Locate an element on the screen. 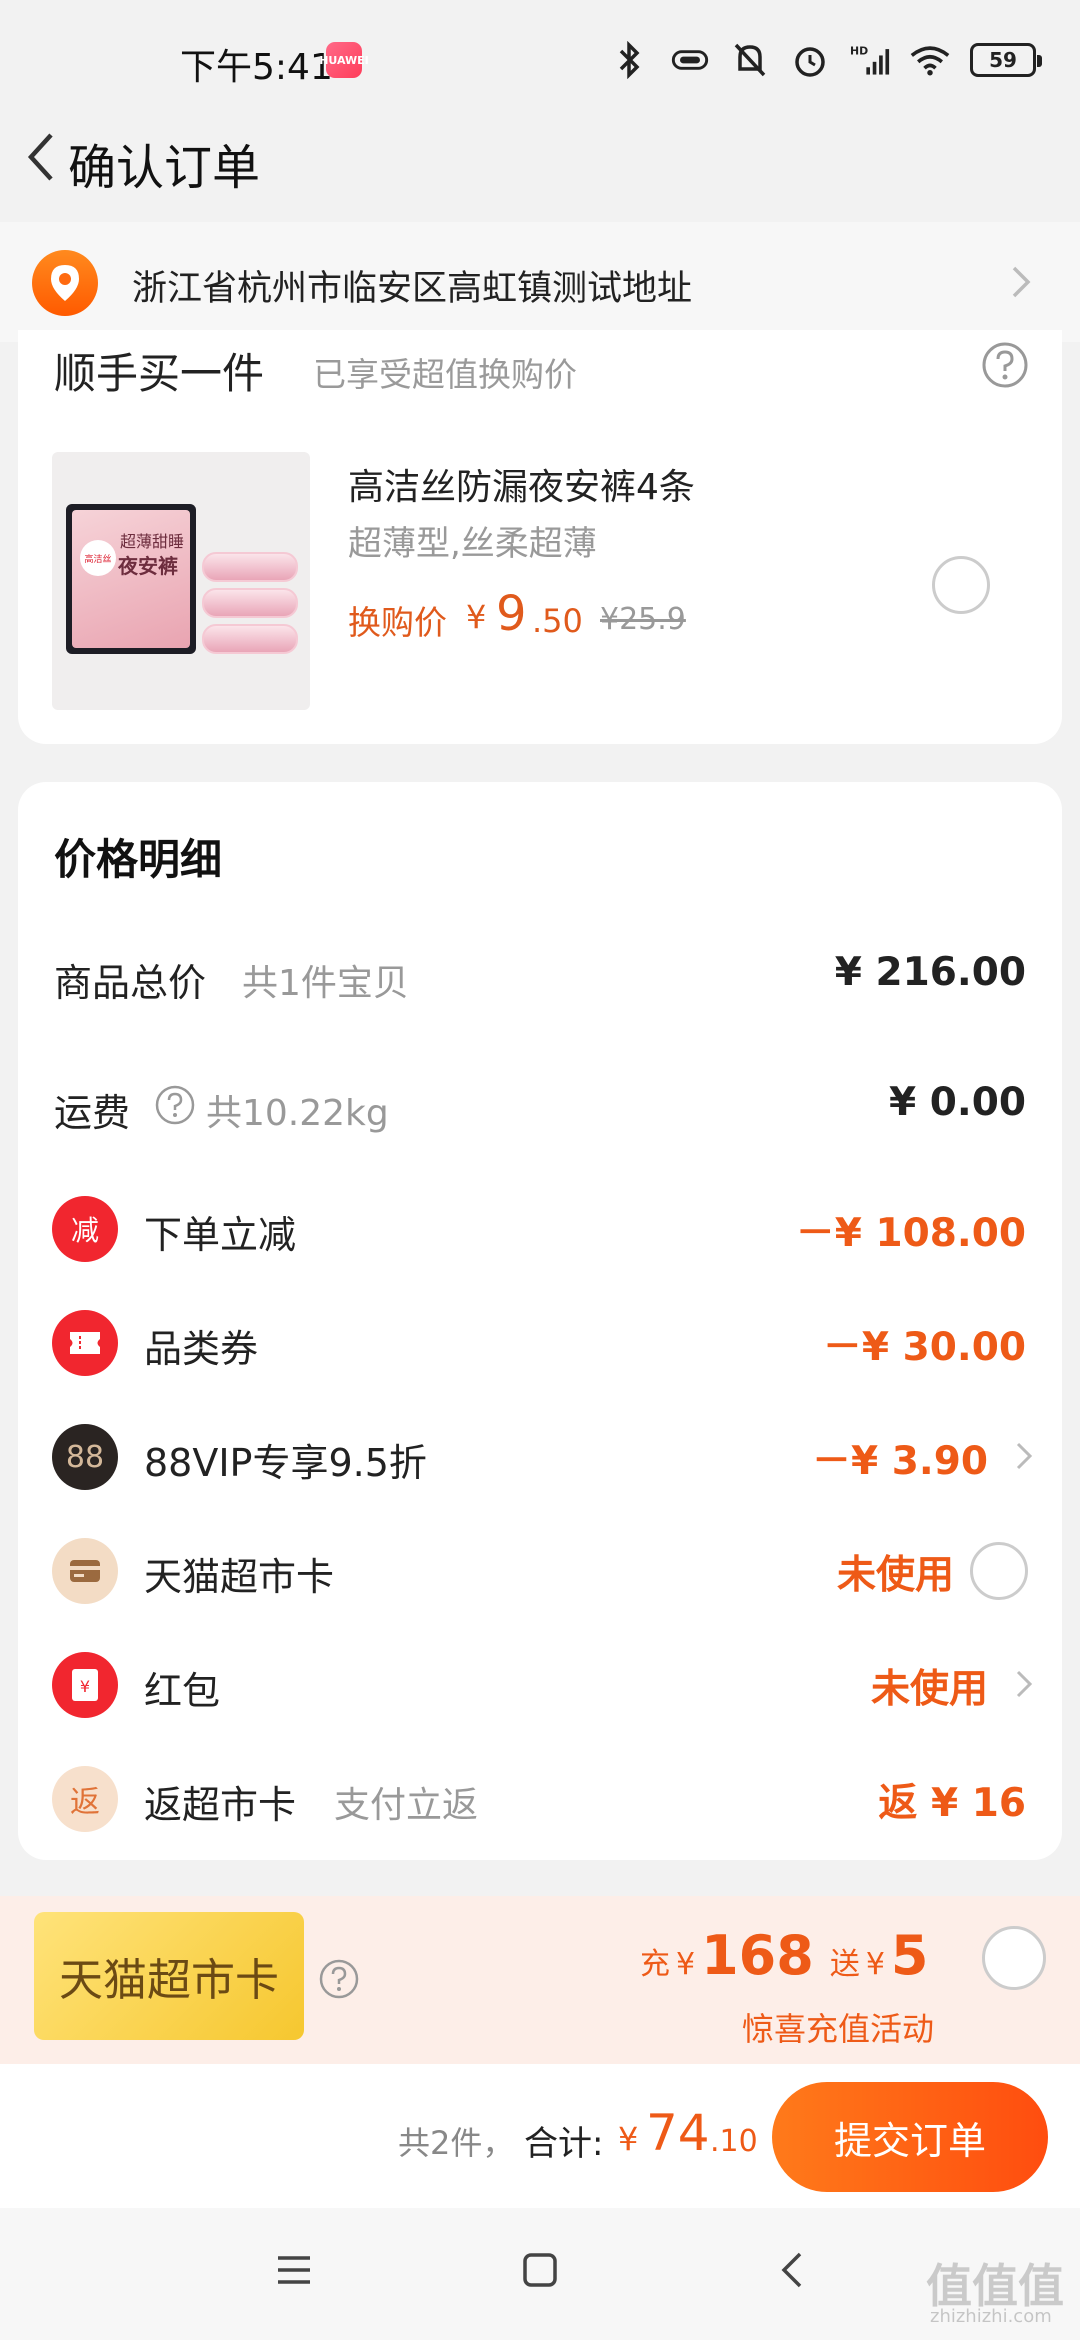 Image resolution: width=1080 pixels, height=2340 pixels. exchange-price-label: 换购价 is located at coordinates (397, 622).